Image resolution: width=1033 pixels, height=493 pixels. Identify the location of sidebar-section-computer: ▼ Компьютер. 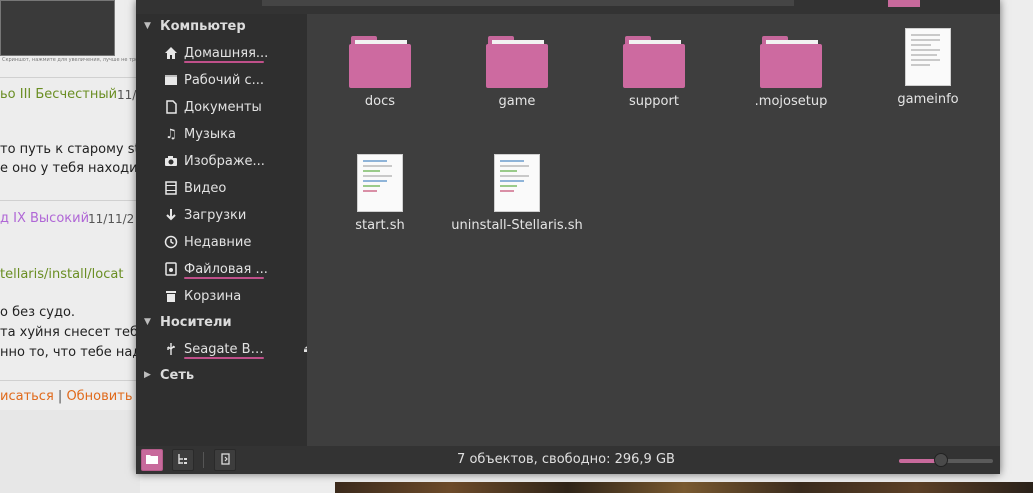
(195, 26).